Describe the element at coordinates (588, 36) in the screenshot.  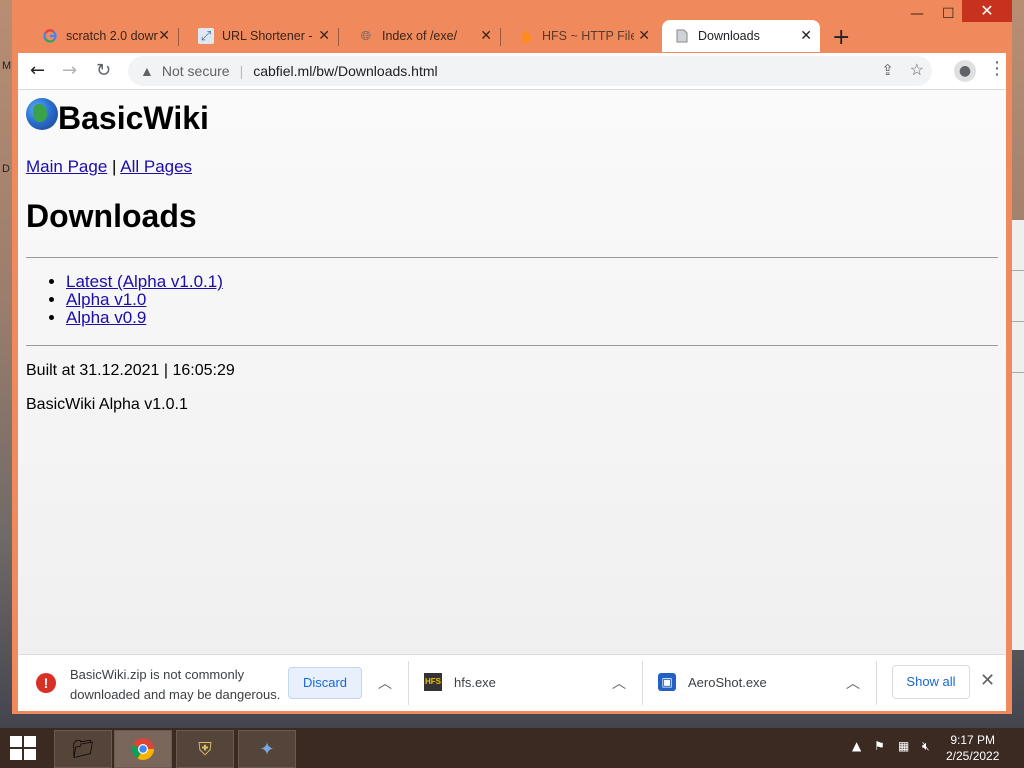
I see `tab-title: HFS ~ HTTP File S` at that location.